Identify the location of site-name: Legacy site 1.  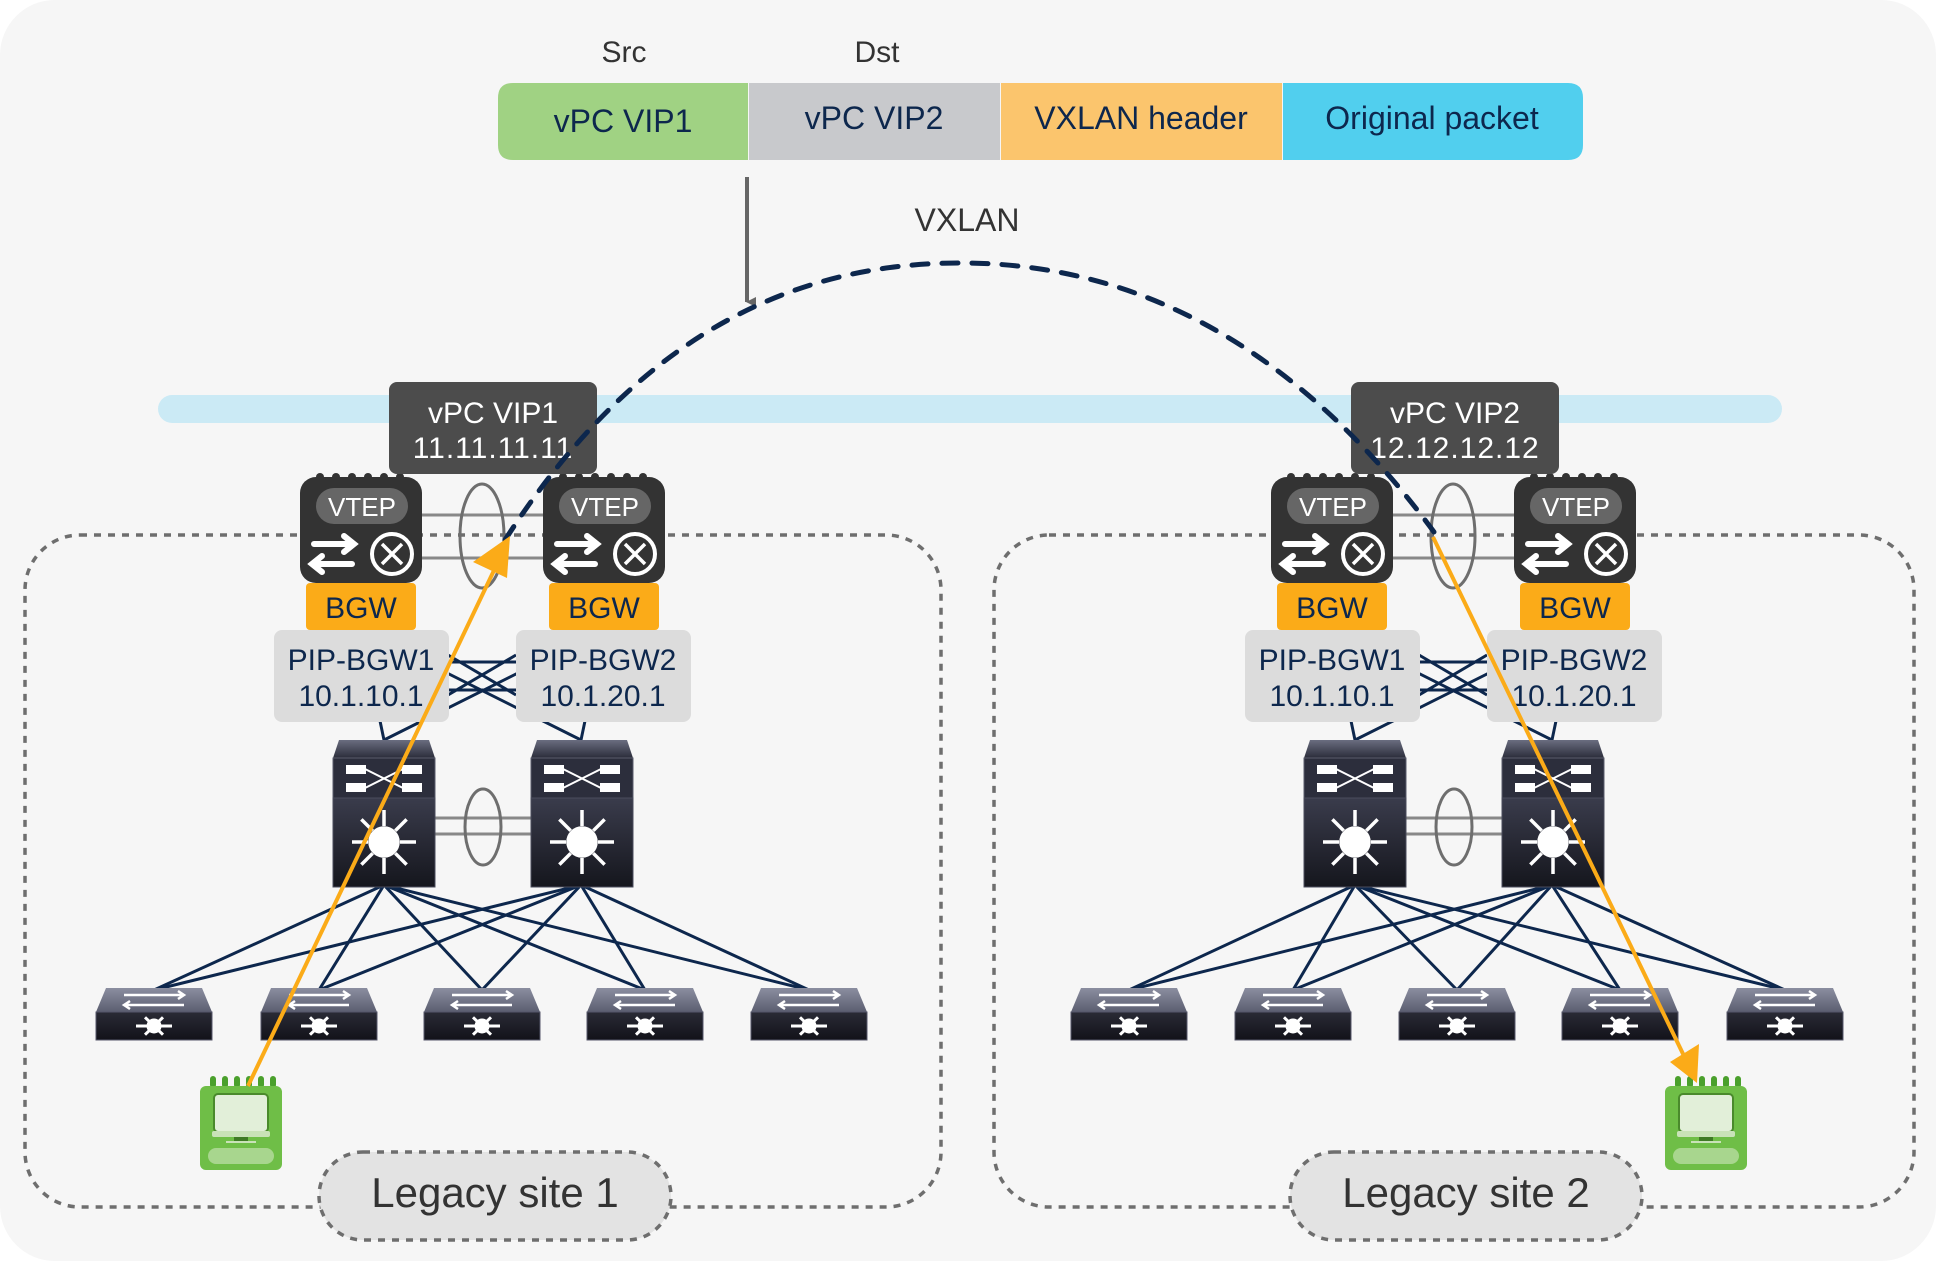
(495, 1192).